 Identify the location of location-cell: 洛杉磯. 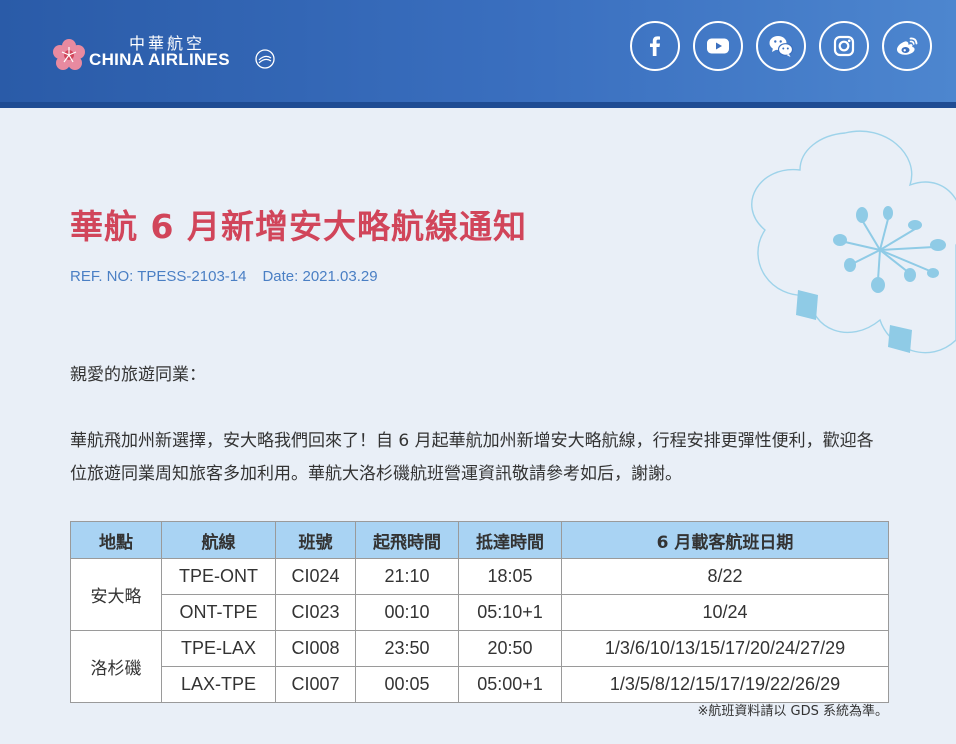
(116, 666).